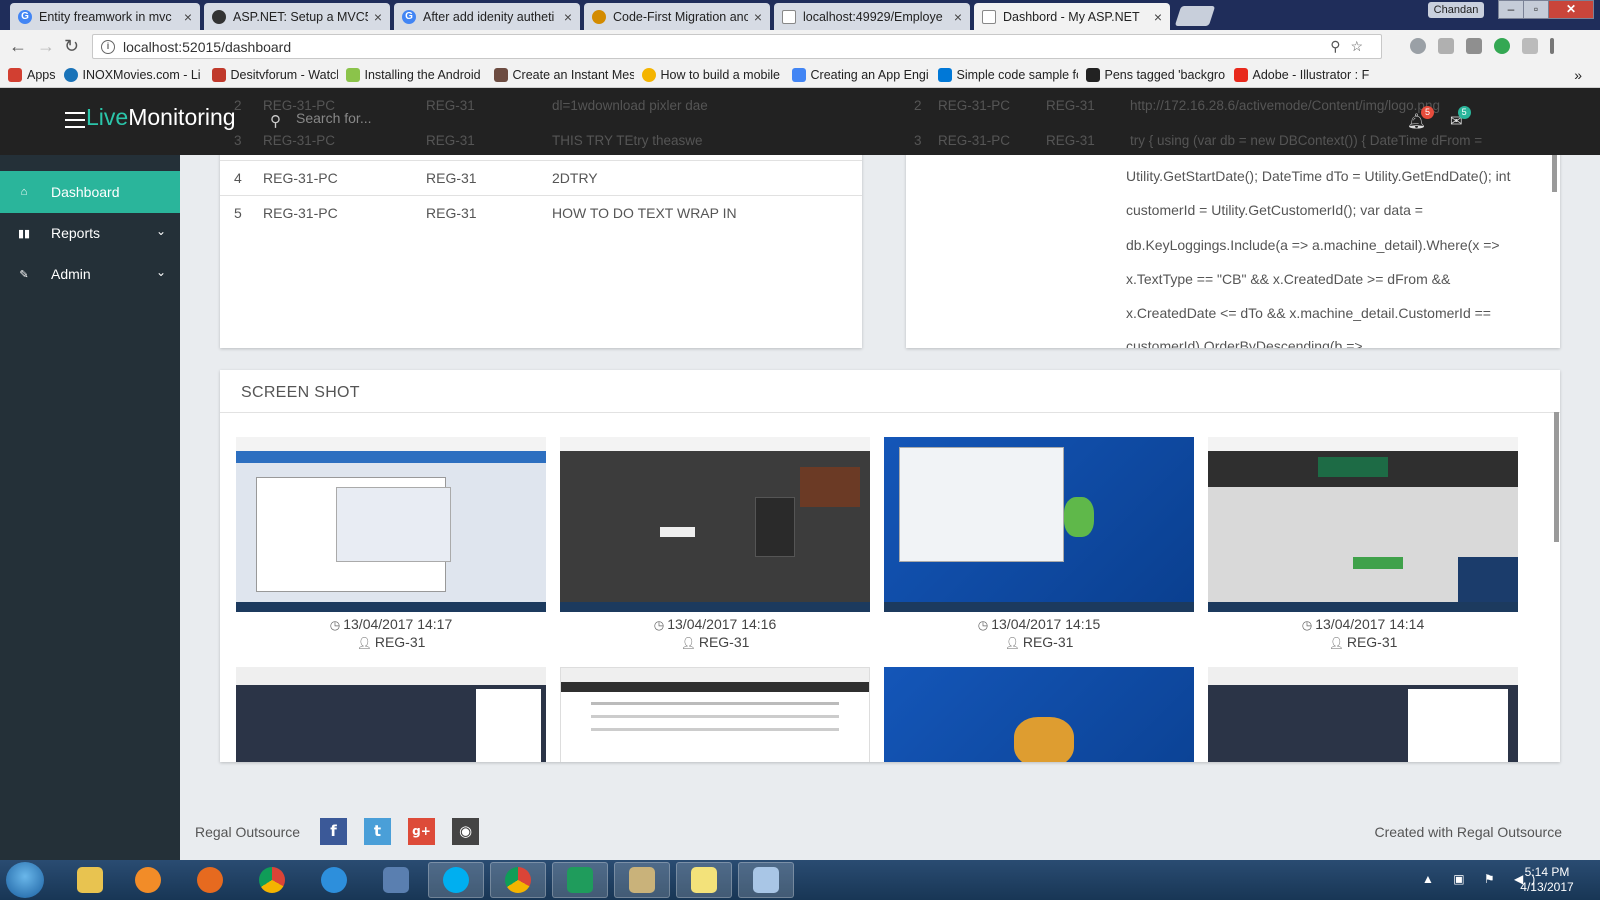 Image resolution: width=1600 pixels, height=900 pixels. What do you see at coordinates (133, 75) in the screenshot?
I see `bookmark-item: INOXMovies.com - Li` at bounding box center [133, 75].